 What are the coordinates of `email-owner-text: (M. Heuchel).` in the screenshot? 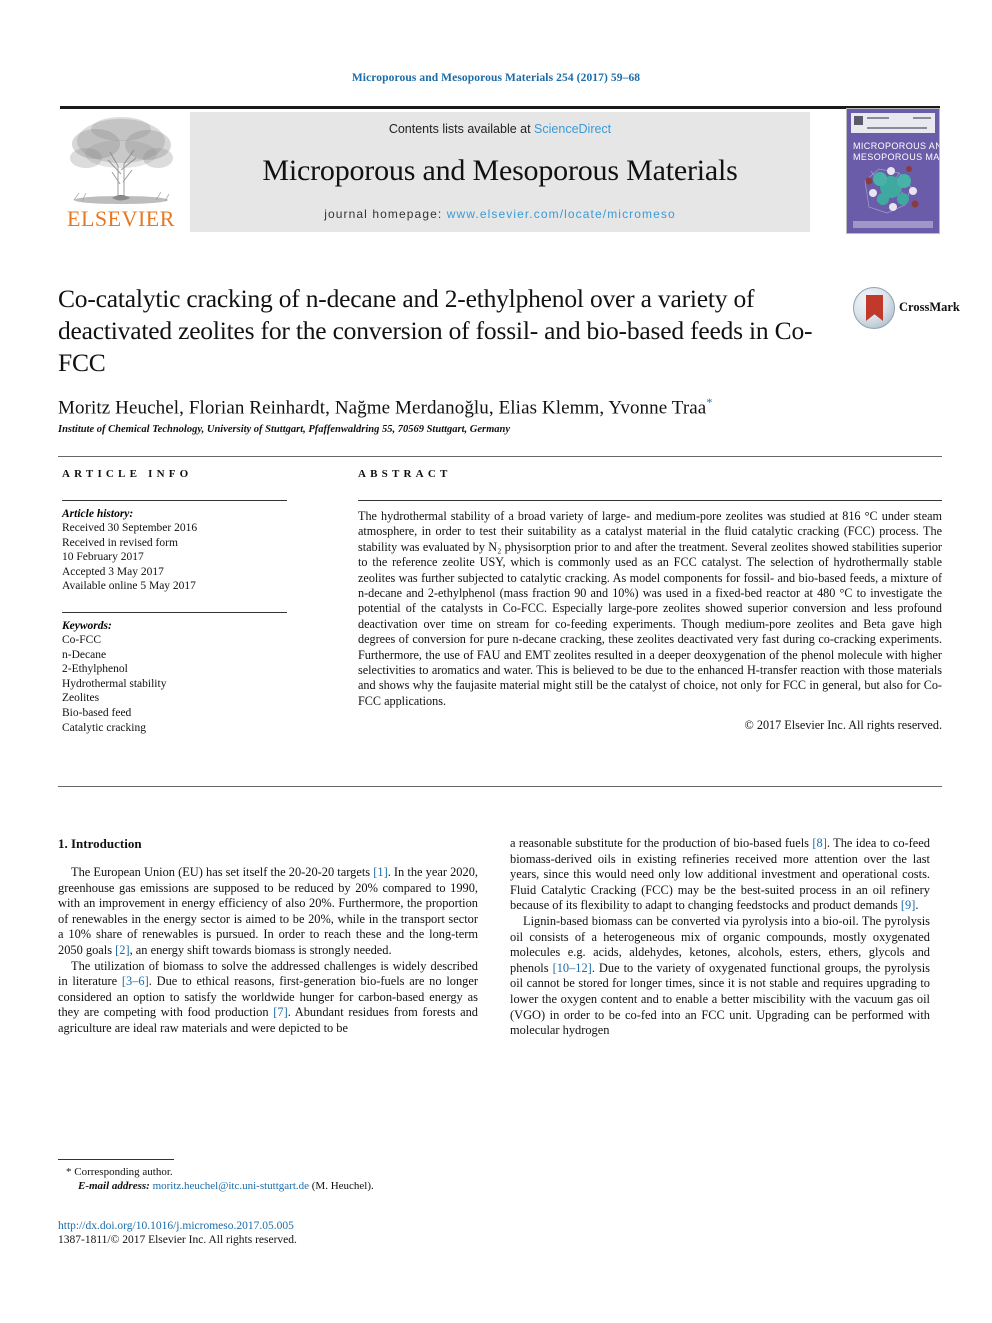 It's located at (342, 1186).